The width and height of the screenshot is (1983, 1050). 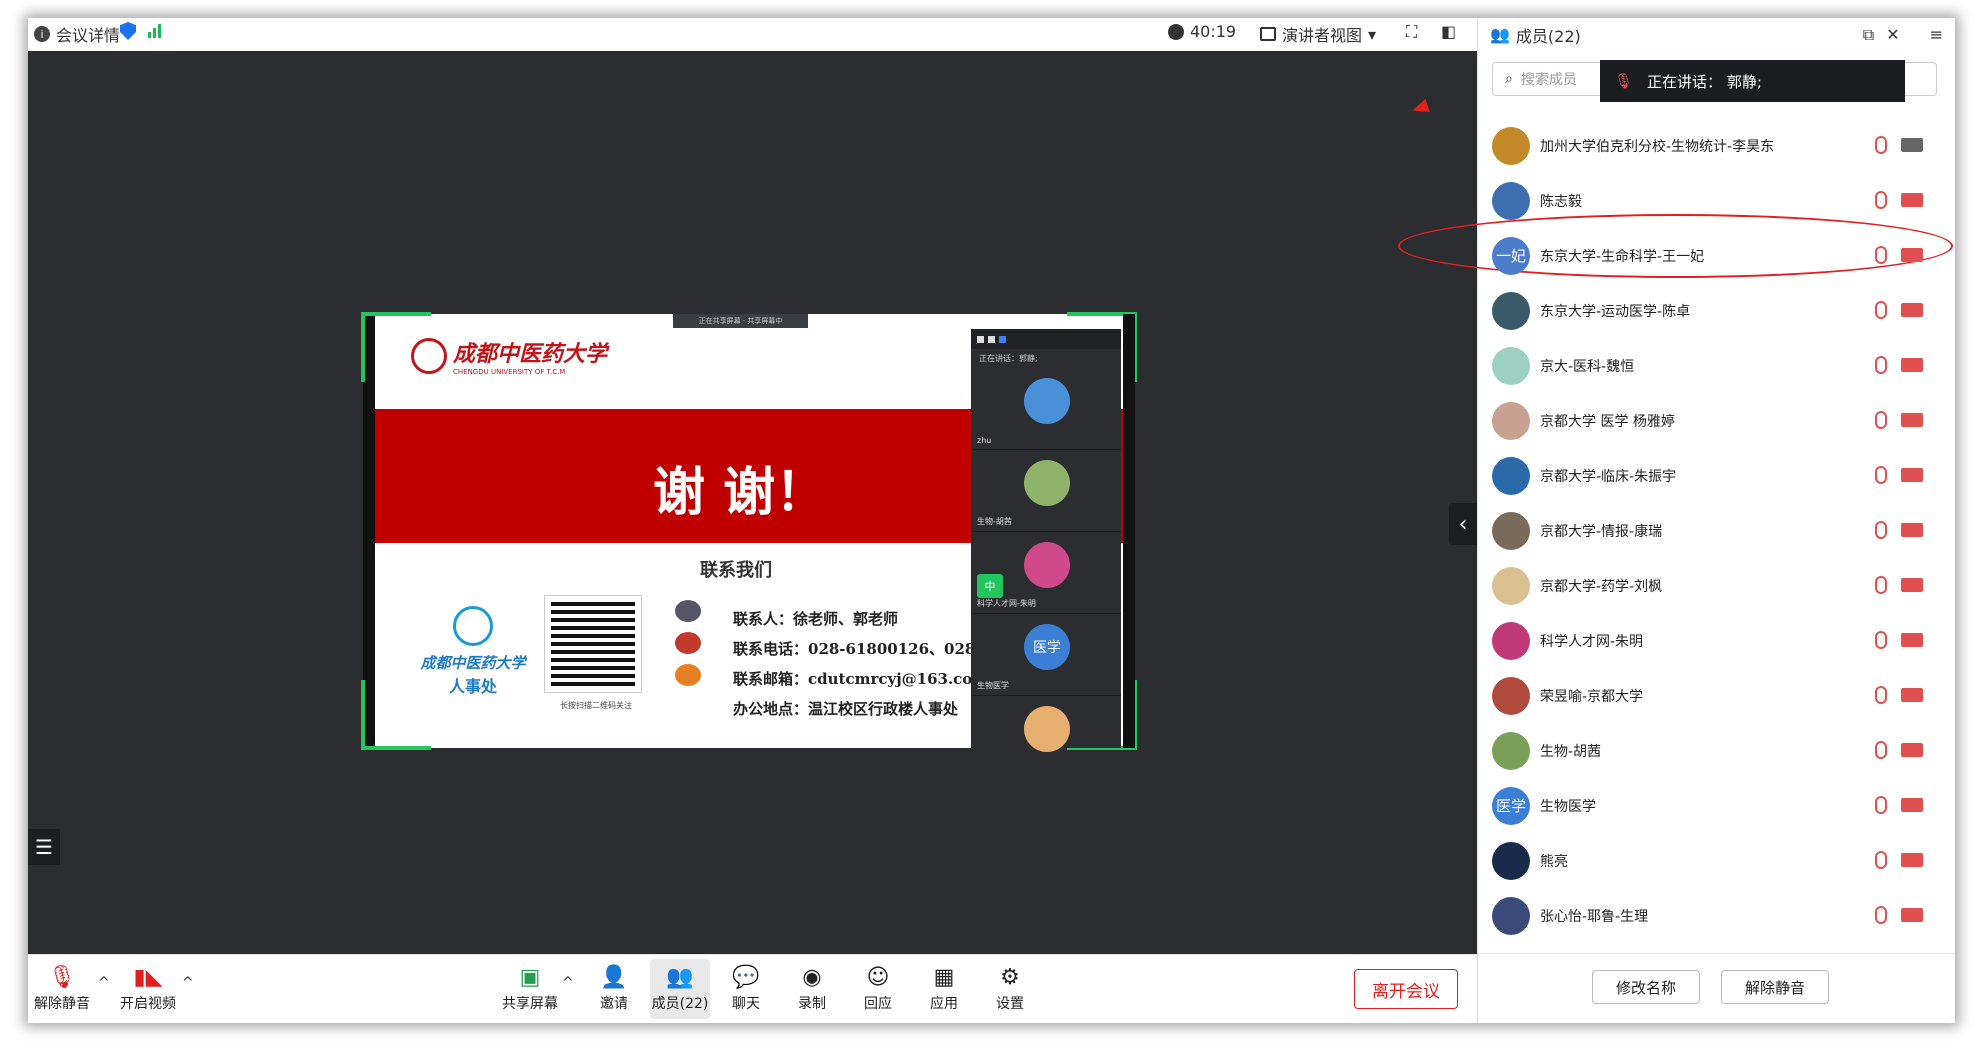 What do you see at coordinates (1716, 530) in the screenshot?
I see `member-row: 京都大学-情报-康瑞` at bounding box center [1716, 530].